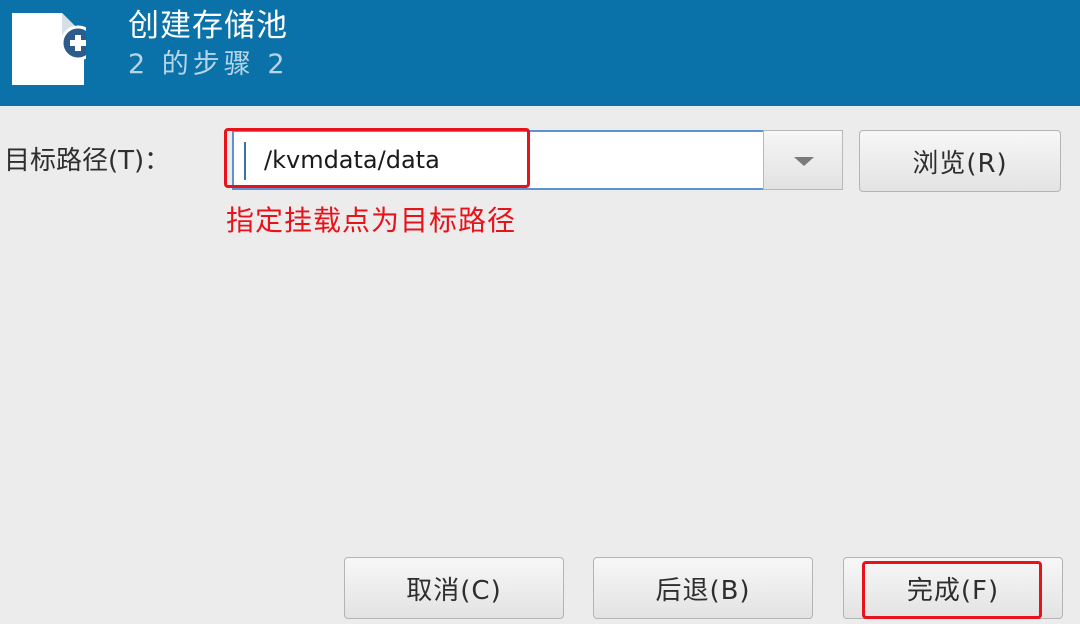  What do you see at coordinates (703, 588) in the screenshot?
I see `back-button: 后退(B)` at bounding box center [703, 588].